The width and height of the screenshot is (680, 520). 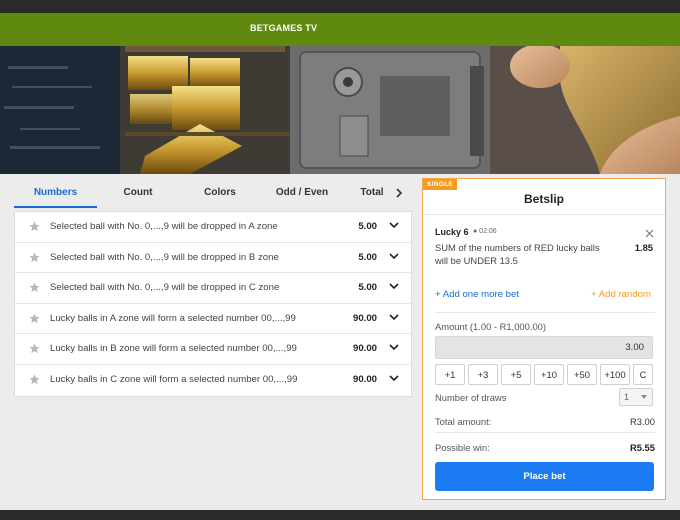 I want to click on top-navbar: BETGAMES TV, so click(x=340, y=29).